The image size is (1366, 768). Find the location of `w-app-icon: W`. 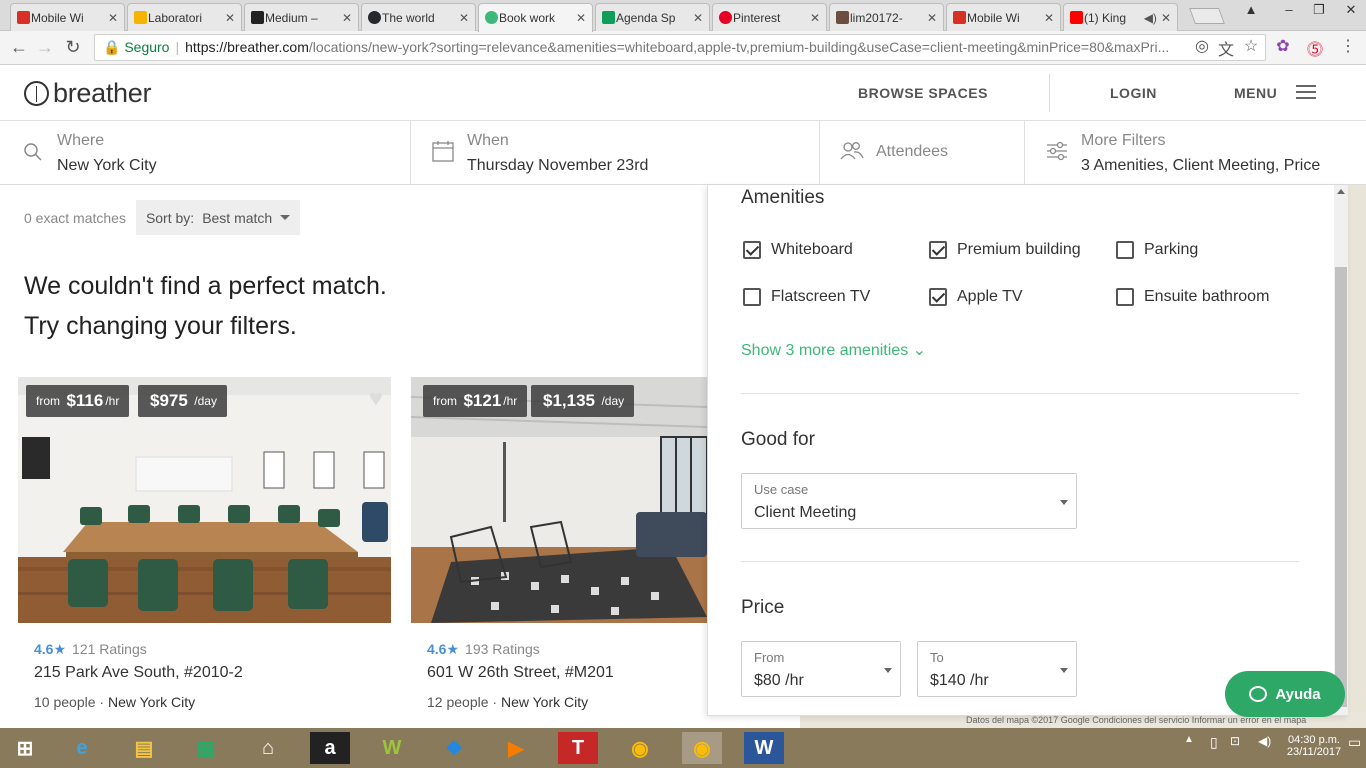

w-app-icon: W is located at coordinates (392, 748).